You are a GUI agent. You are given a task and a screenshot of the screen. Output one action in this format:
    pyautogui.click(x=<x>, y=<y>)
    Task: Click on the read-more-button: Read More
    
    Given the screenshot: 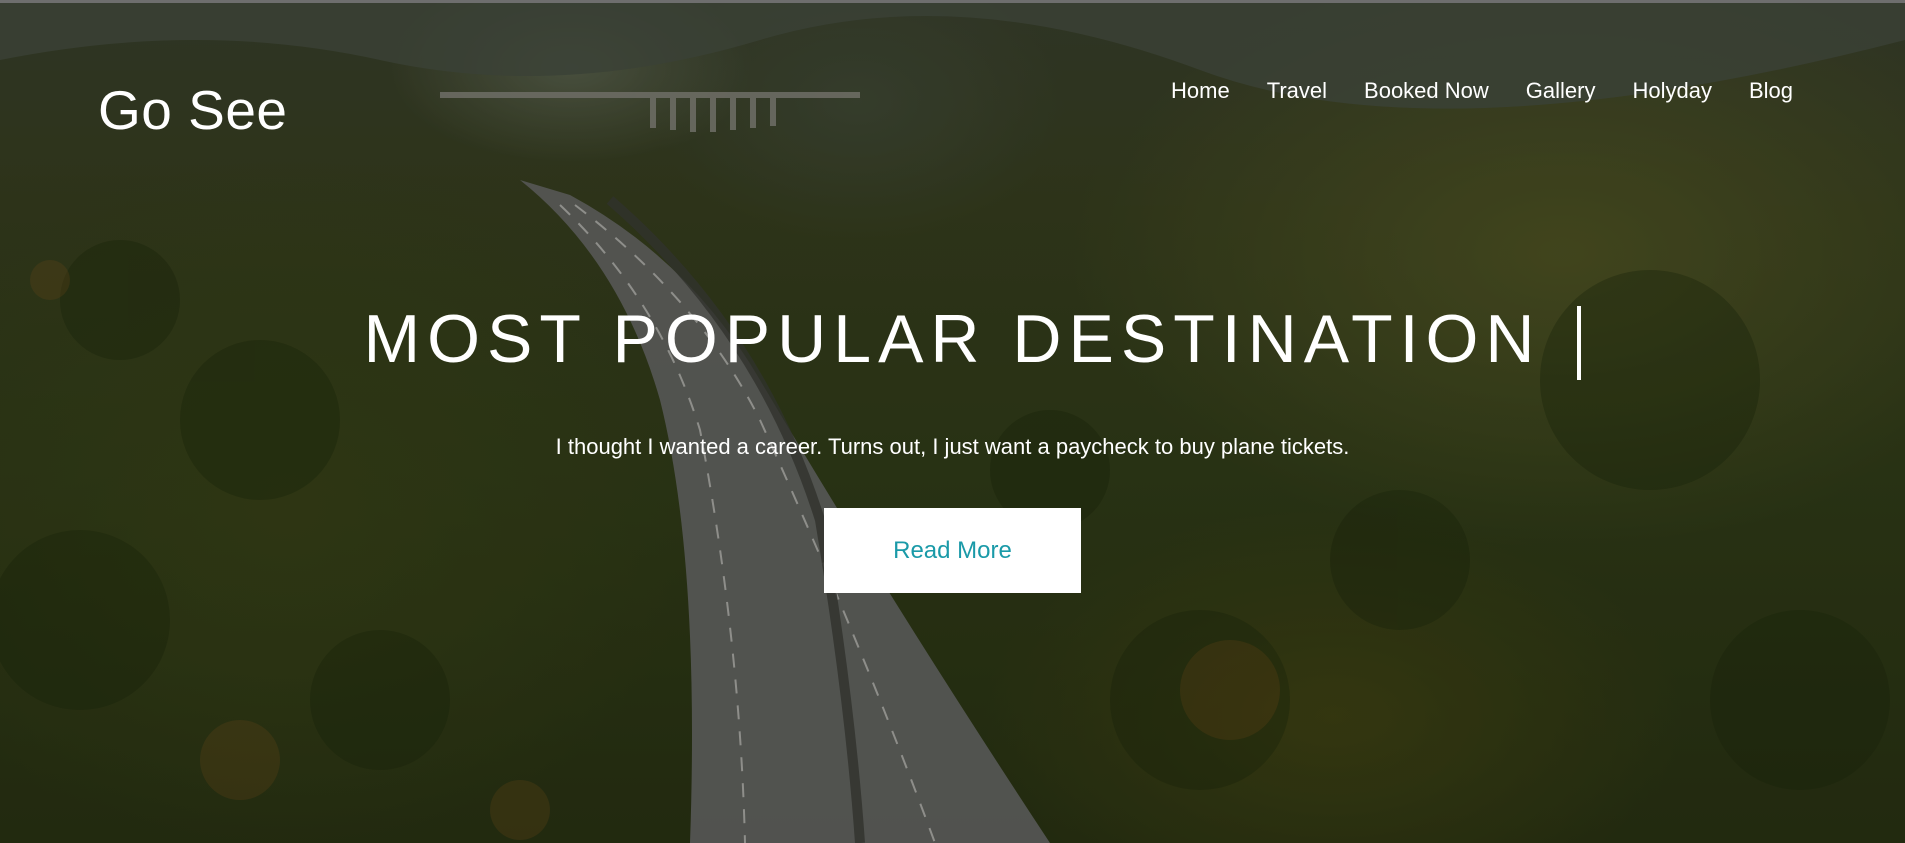 What is the action you would take?
    pyautogui.click(x=952, y=550)
    